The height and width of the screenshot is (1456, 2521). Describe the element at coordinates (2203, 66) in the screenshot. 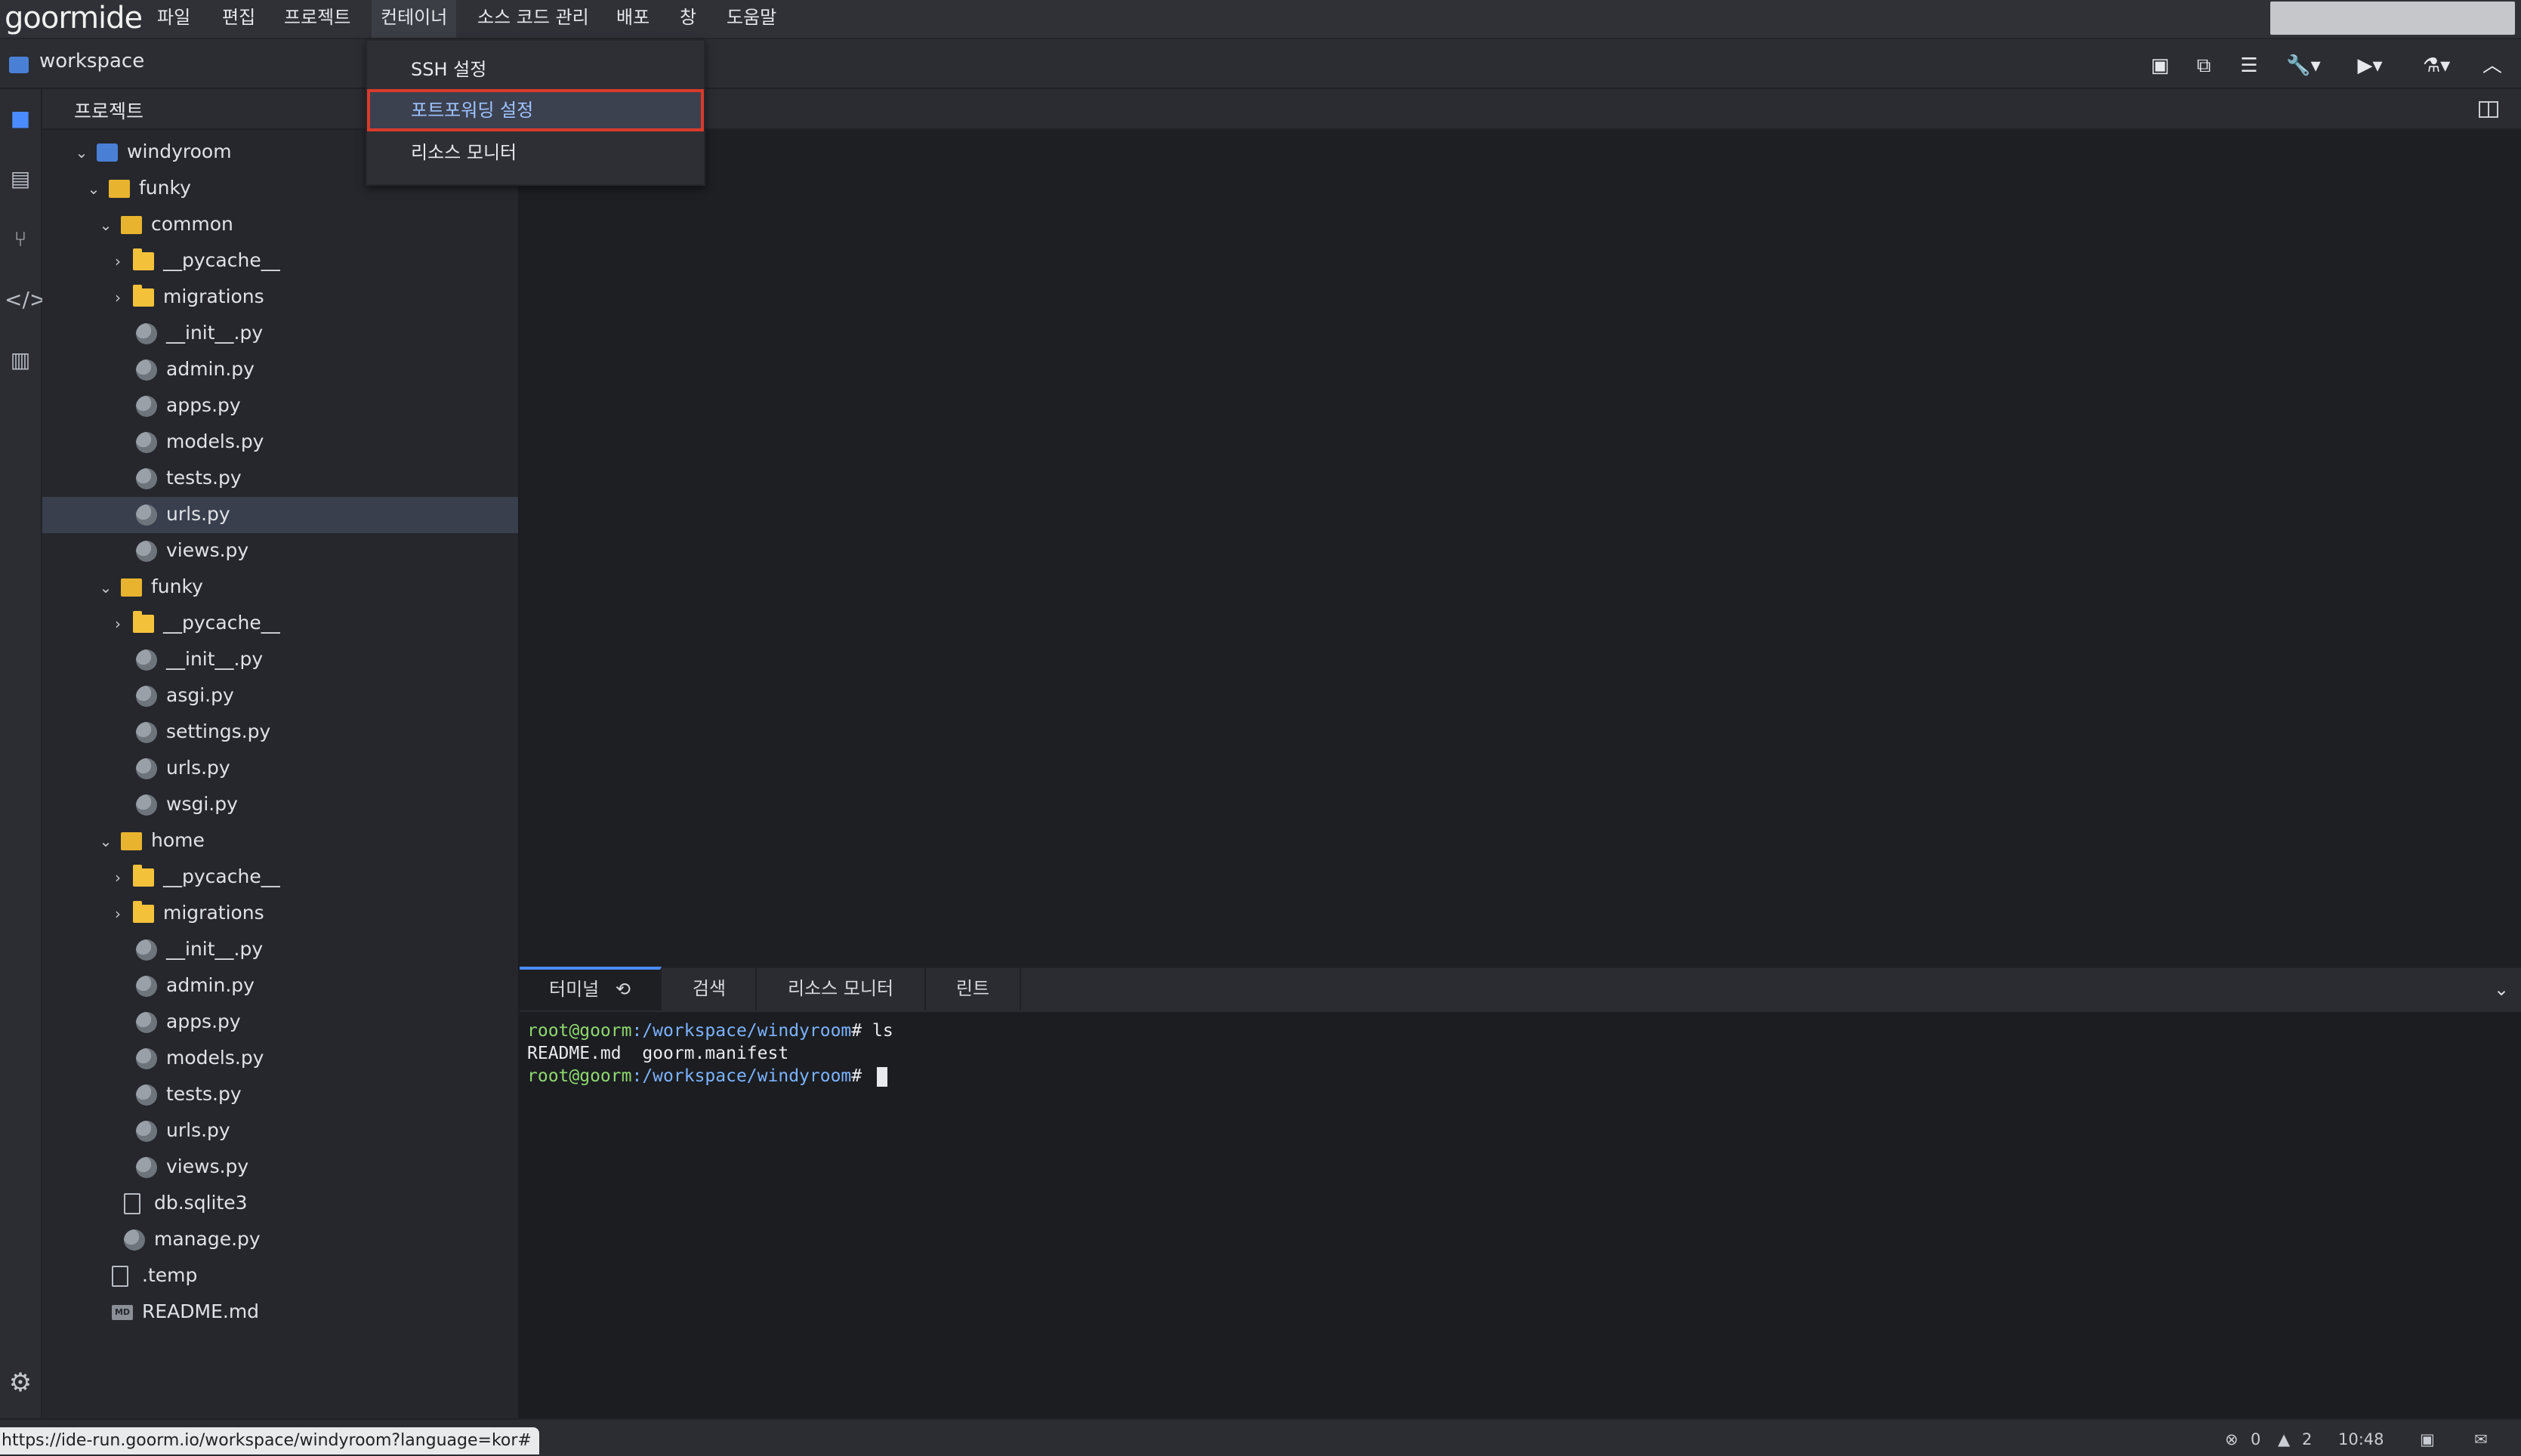

I see `save-all-icon: ⧉` at that location.